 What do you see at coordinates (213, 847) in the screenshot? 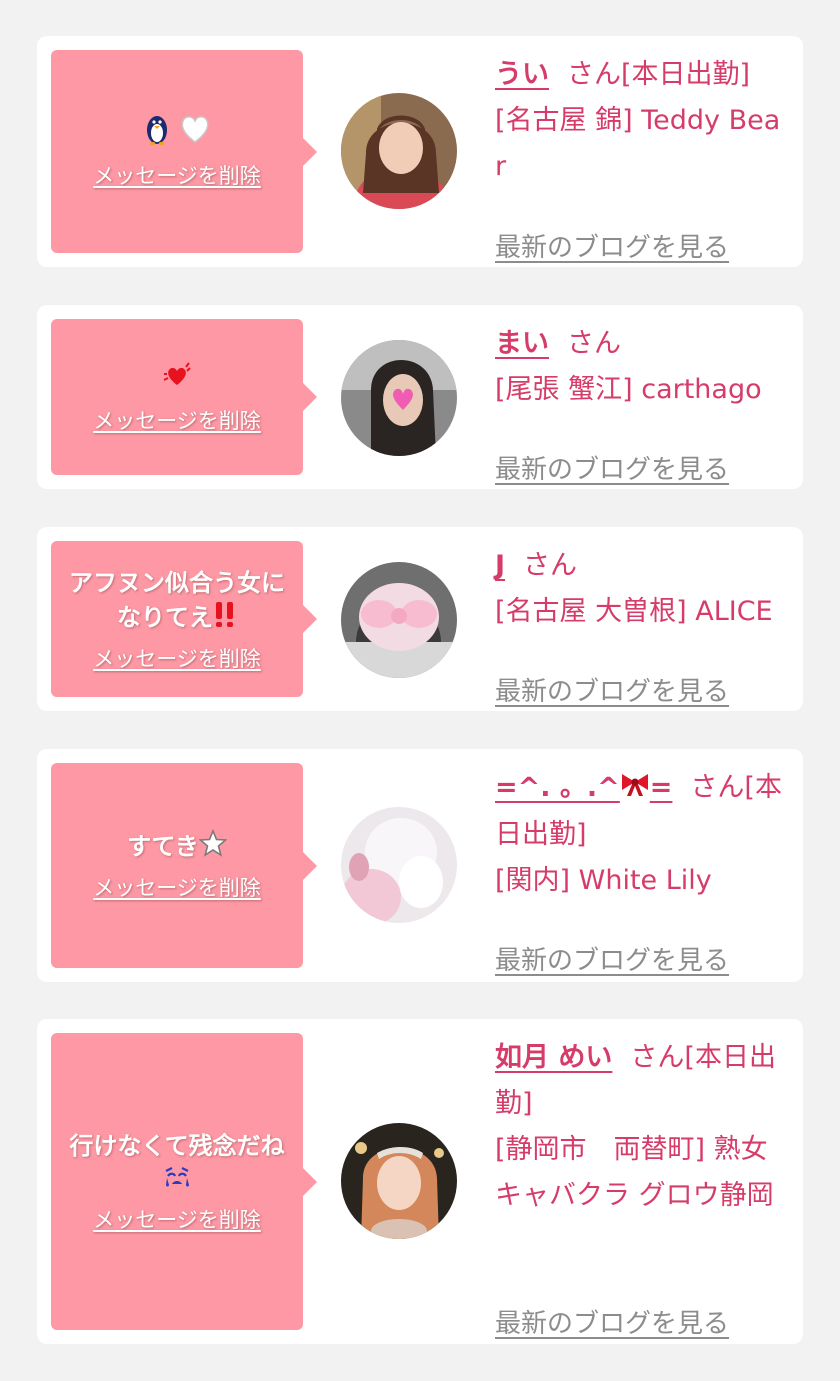
I see `star-icon` at bounding box center [213, 847].